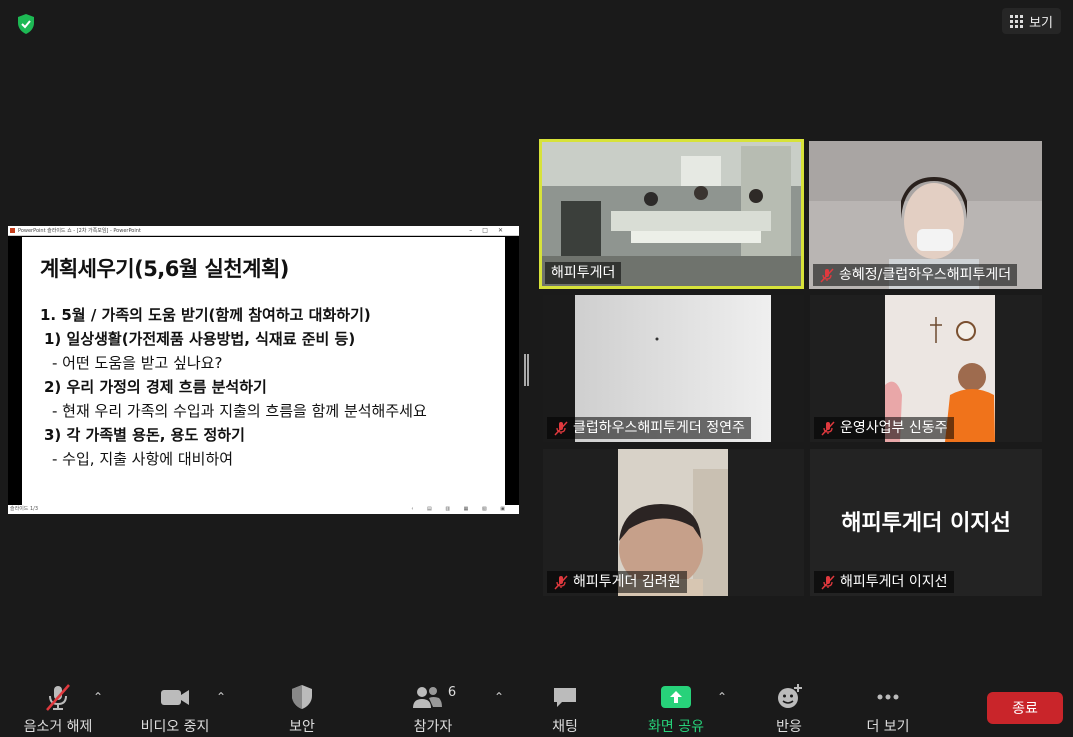 This screenshot has height=737, width=1073. Describe the element at coordinates (175, 727) in the screenshot. I see `stop-video-label: 비디오 중지` at that location.